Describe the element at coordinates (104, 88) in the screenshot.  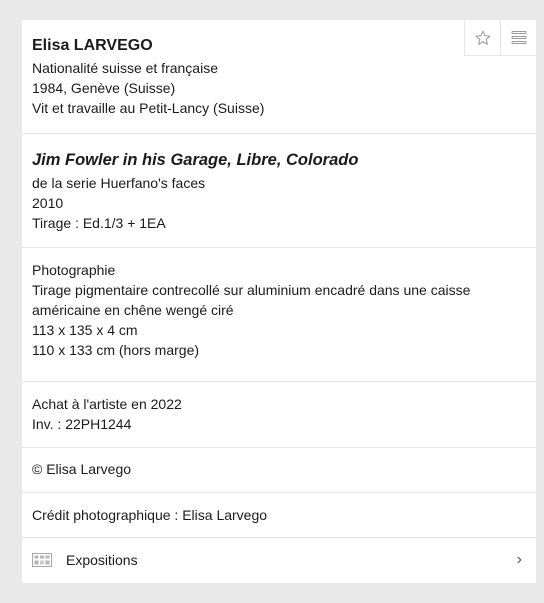
I see `artist-birth: 1984, Genève (Suisse)` at that location.